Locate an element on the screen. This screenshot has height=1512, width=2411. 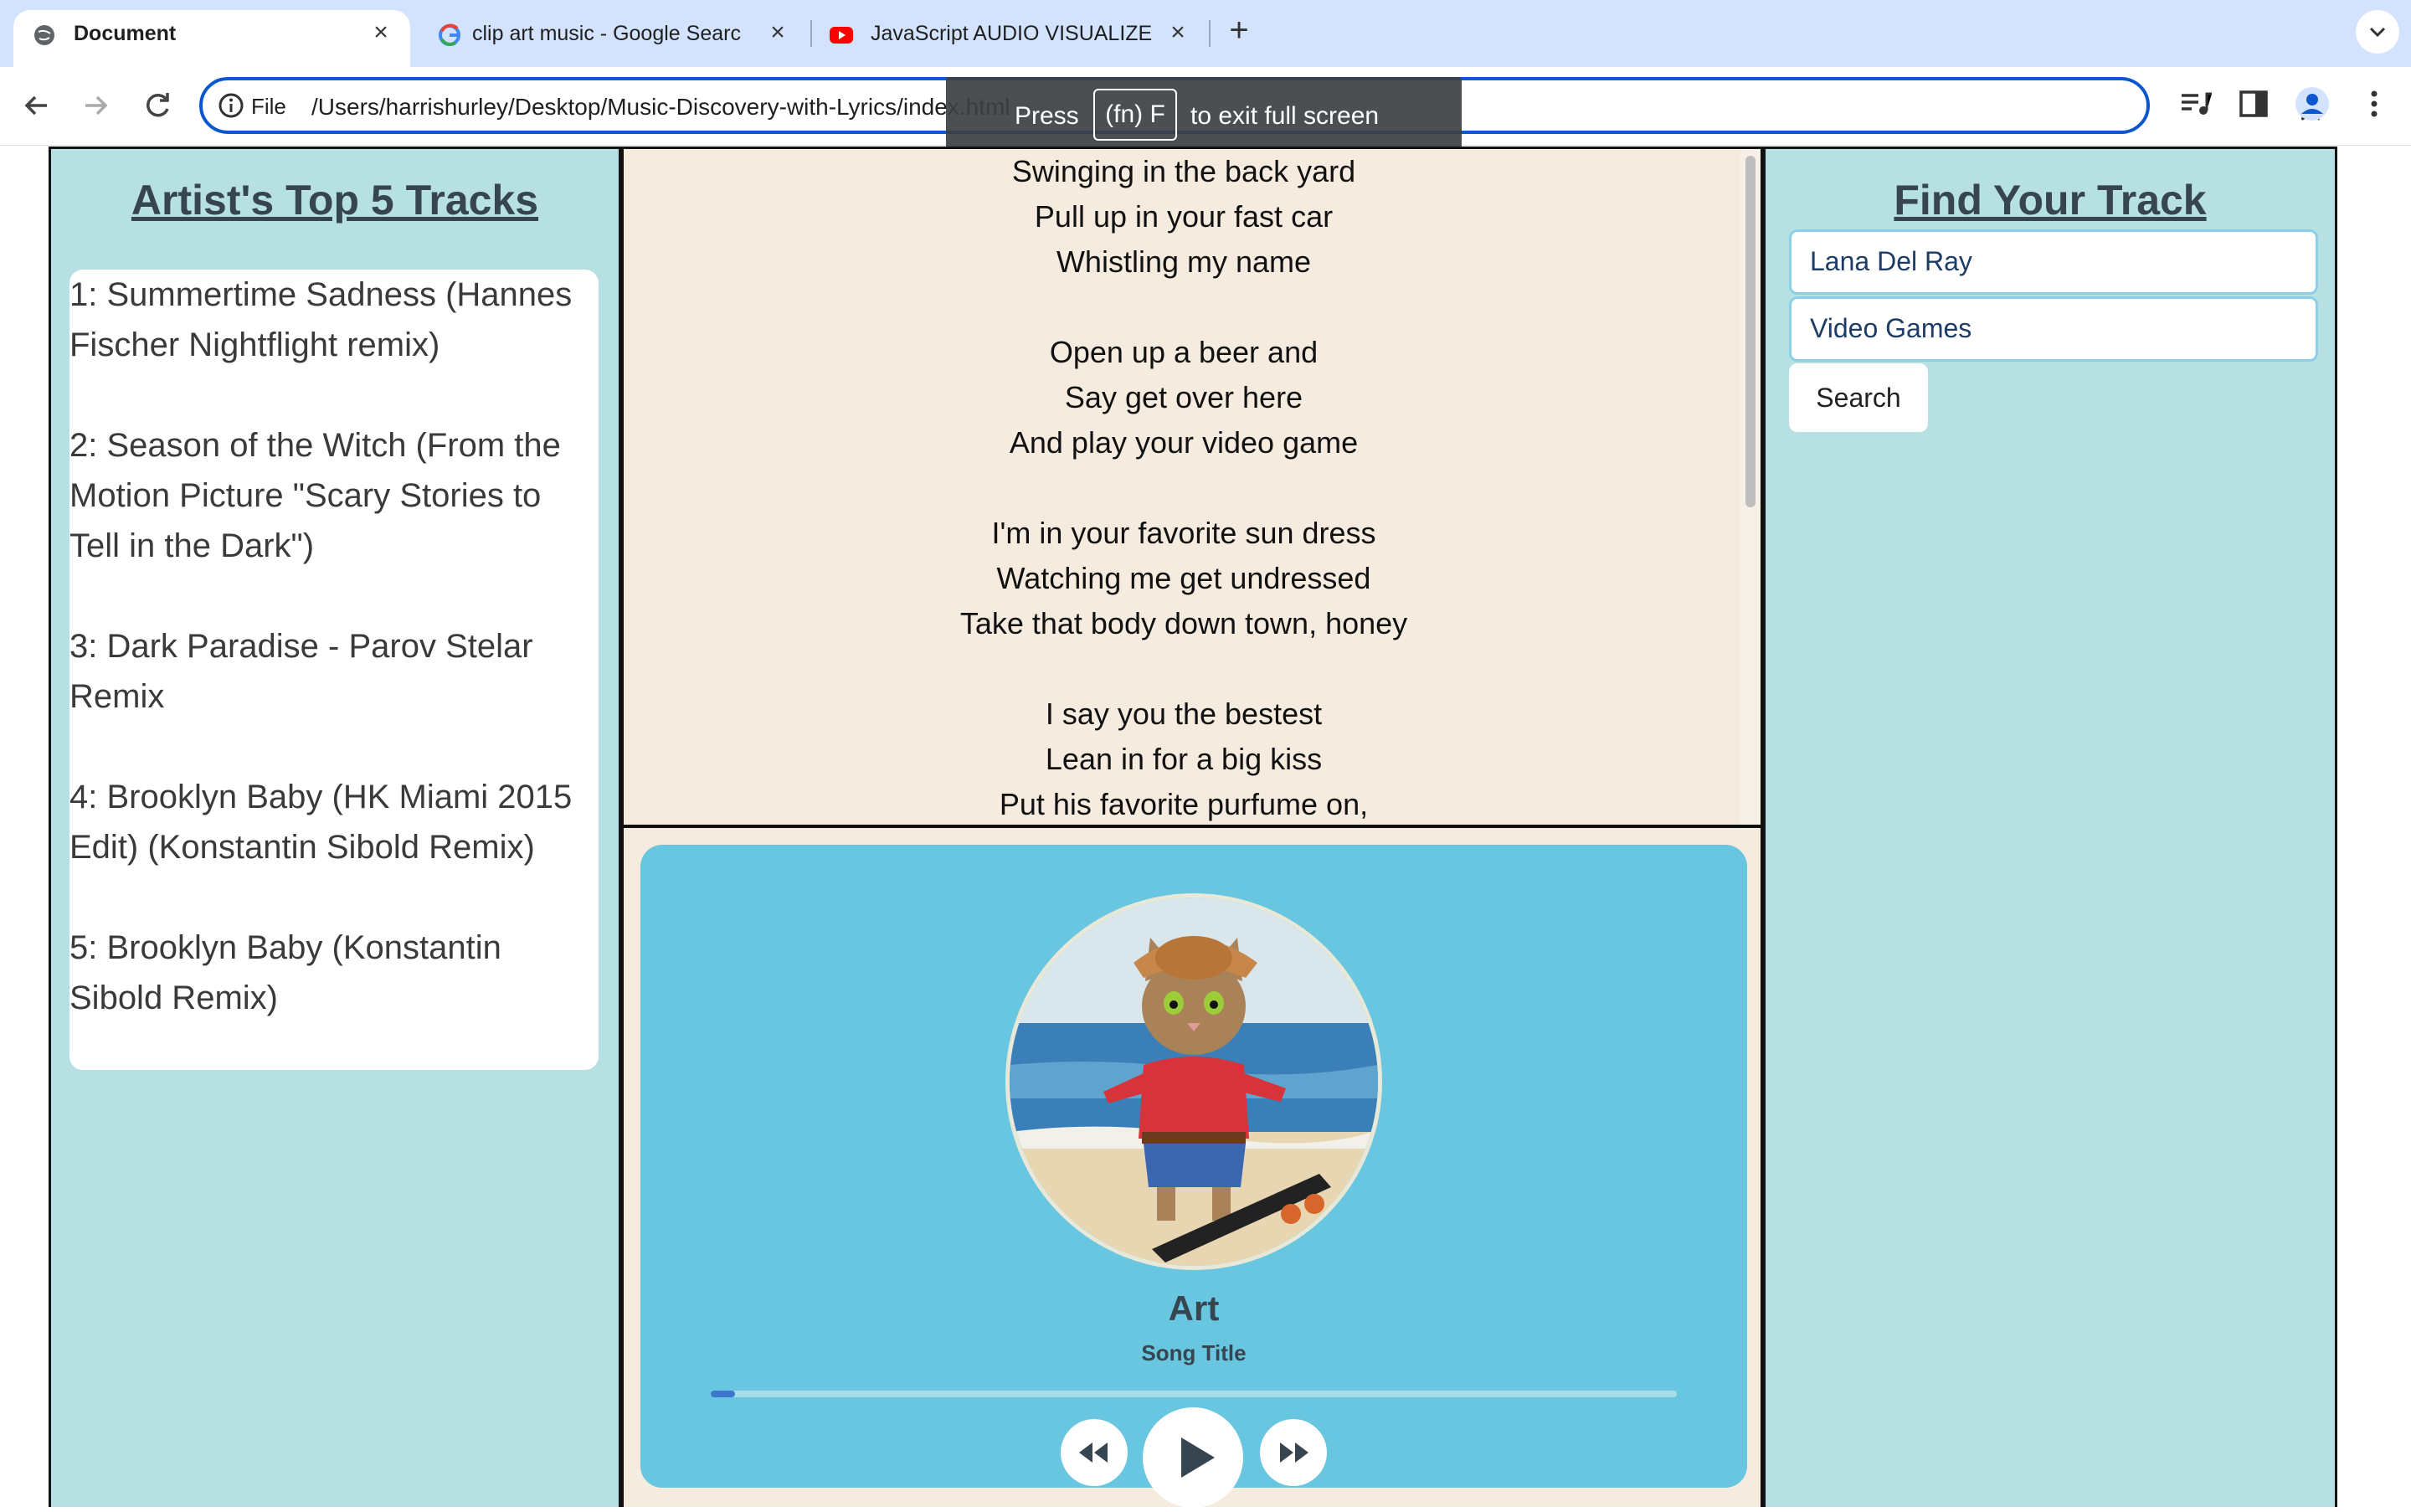
chevron-down-icon is located at coordinates (2377, 32).